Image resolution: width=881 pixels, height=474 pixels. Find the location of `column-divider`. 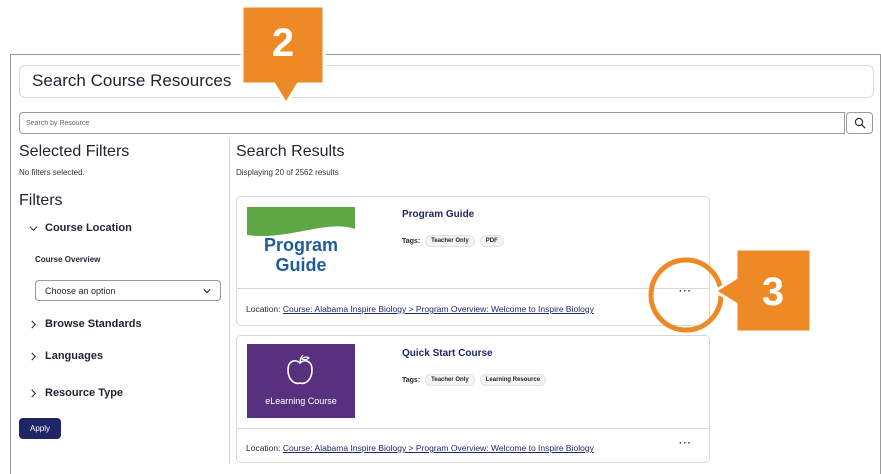

column-divider is located at coordinates (229, 301).